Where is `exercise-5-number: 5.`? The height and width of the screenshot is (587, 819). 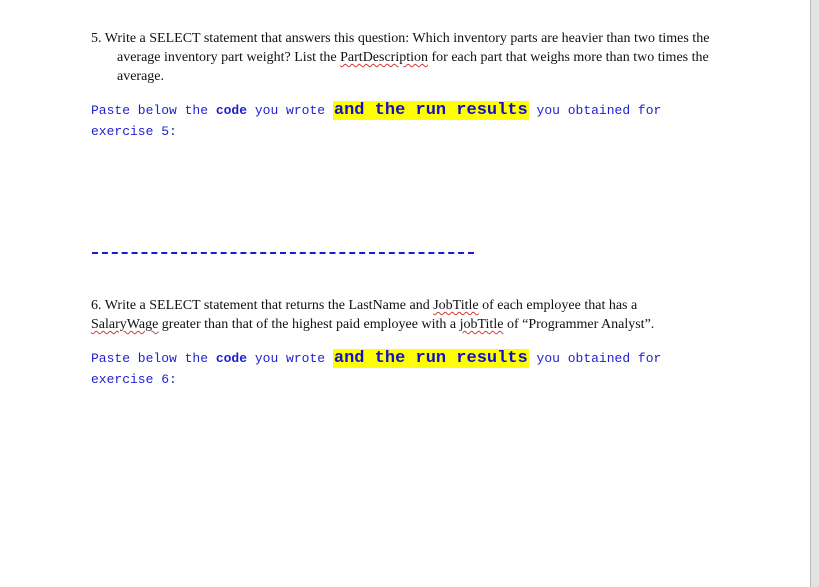
exercise-5-number: 5. is located at coordinates (96, 38).